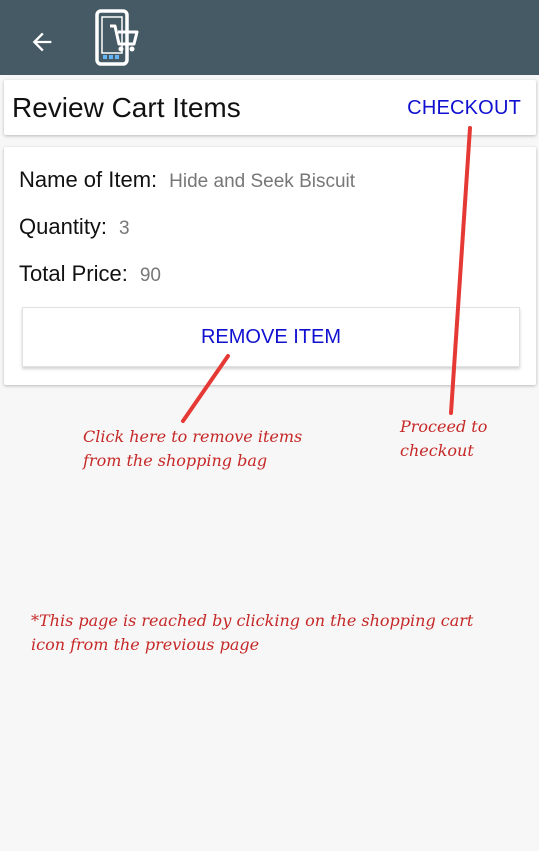 This screenshot has height=851, width=539. What do you see at coordinates (437, 450) in the screenshot?
I see `checkout-note-line2: checkout` at bounding box center [437, 450].